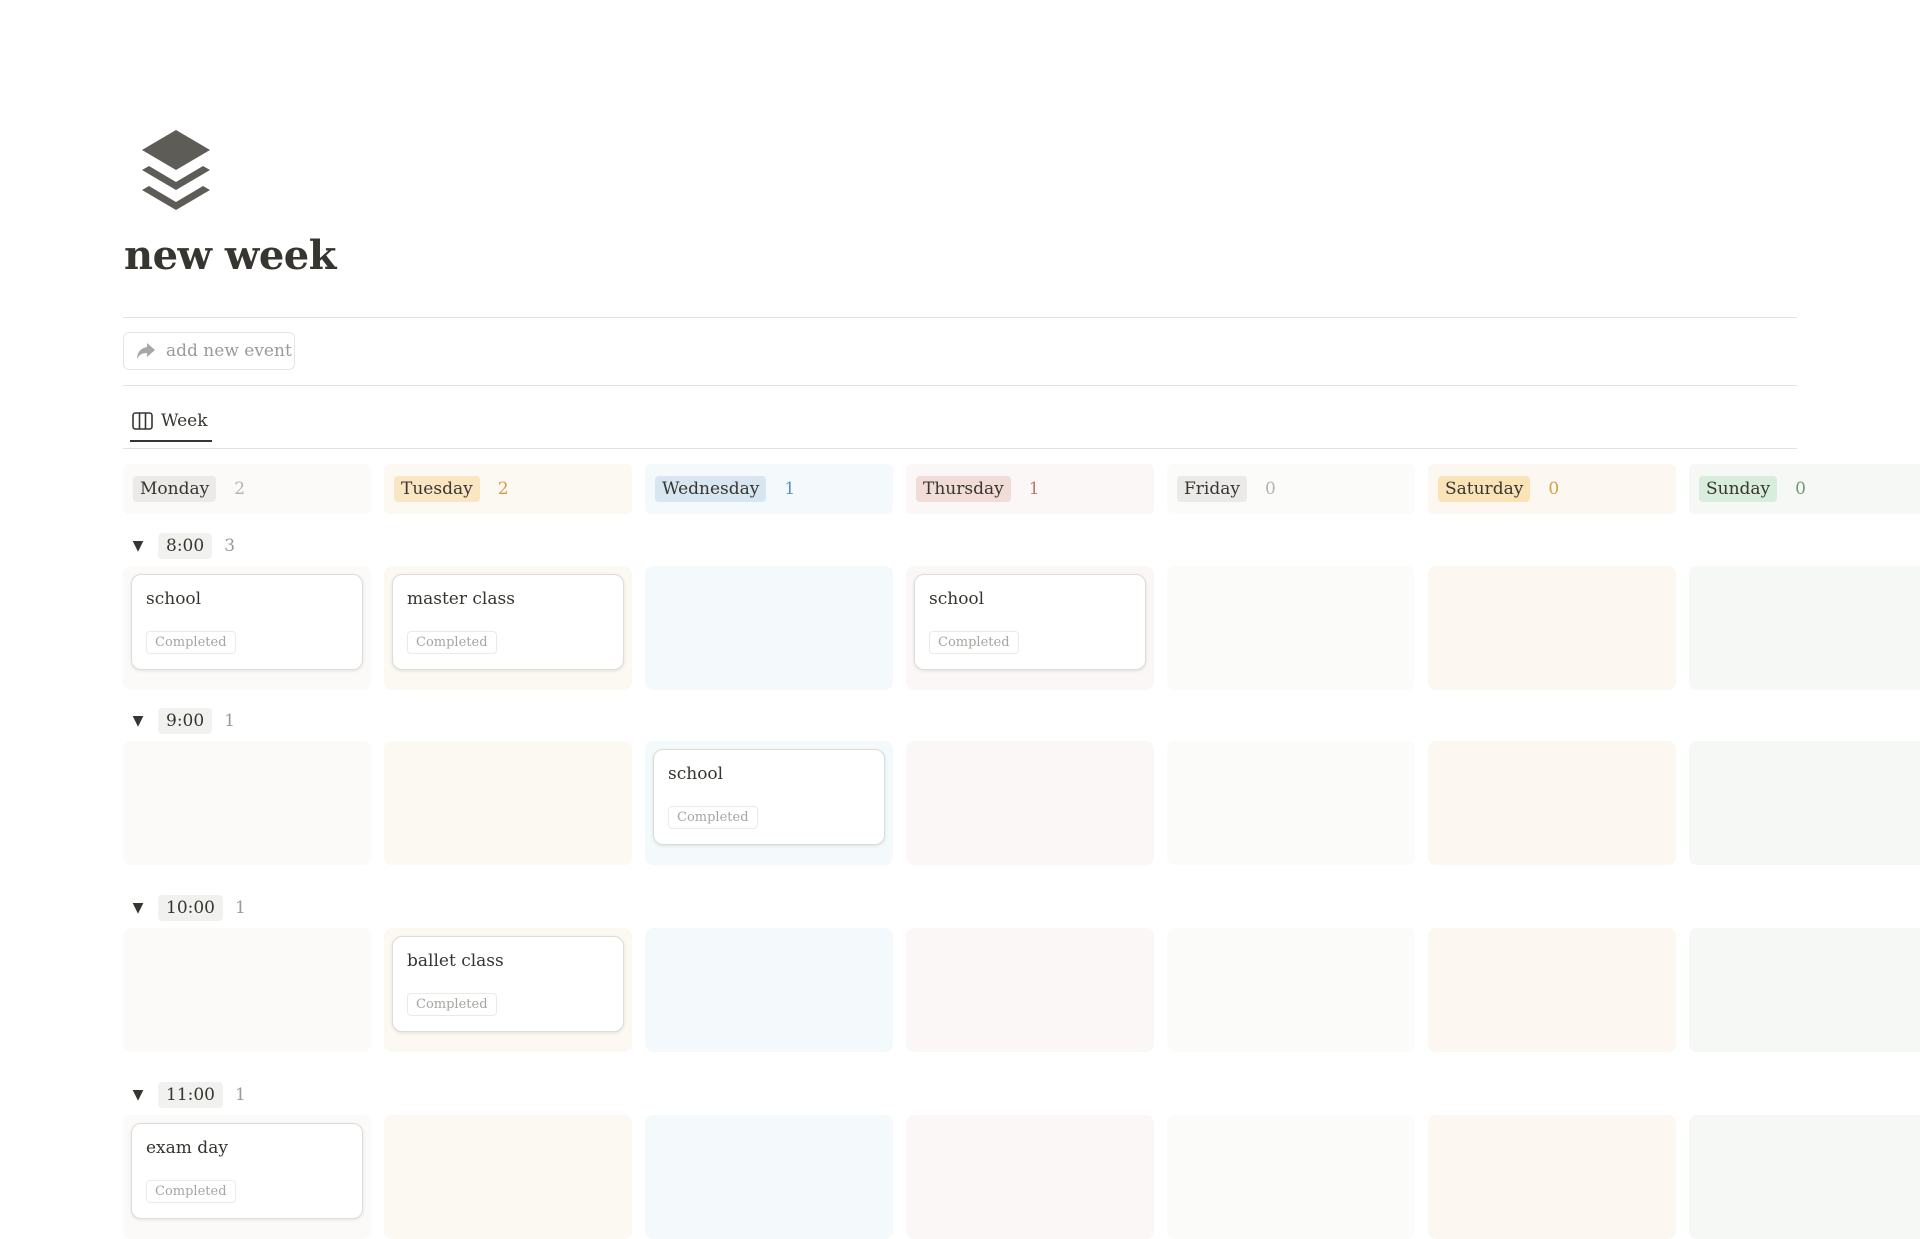 Image resolution: width=1920 pixels, height=1239 pixels. Describe the element at coordinates (437, 489) in the screenshot. I see `day-label: Tuesday` at that location.